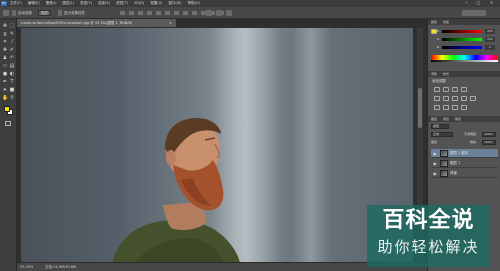 Image resolution: width=500 pixels, height=271 pixels. Describe the element at coordinates (167, 13) in the screenshot. I see `align-right-icon` at that location.